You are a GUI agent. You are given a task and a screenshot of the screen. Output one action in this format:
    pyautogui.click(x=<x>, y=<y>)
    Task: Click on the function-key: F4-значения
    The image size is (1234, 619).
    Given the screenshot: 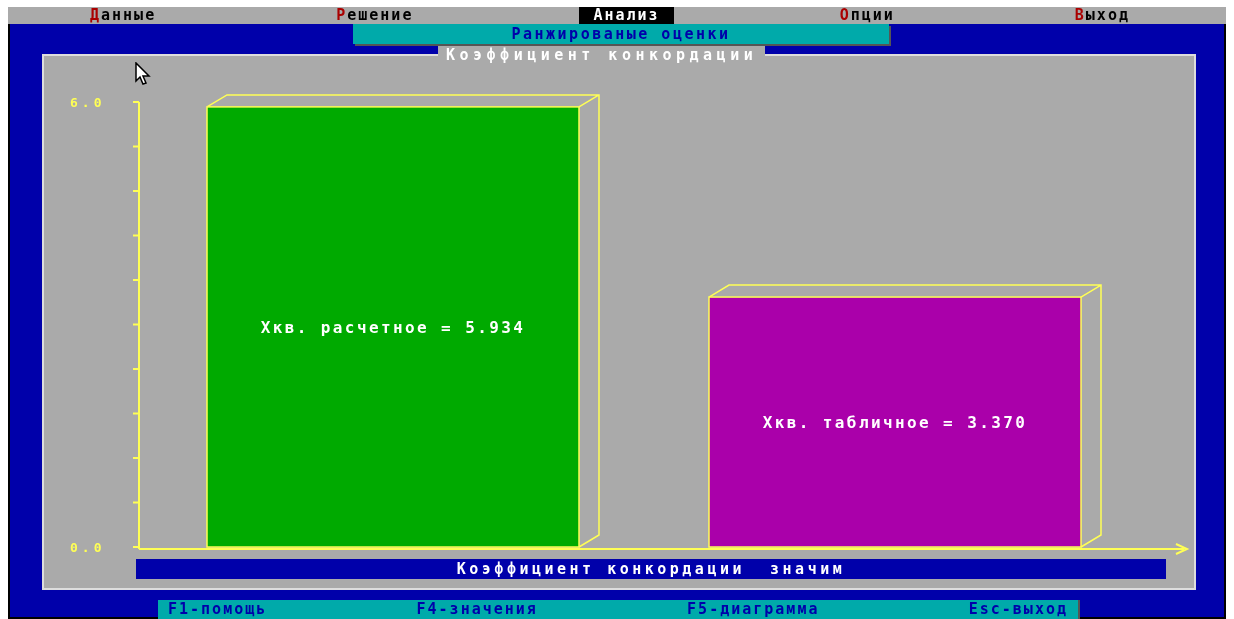 What is the action you would take?
    pyautogui.click(x=477, y=609)
    